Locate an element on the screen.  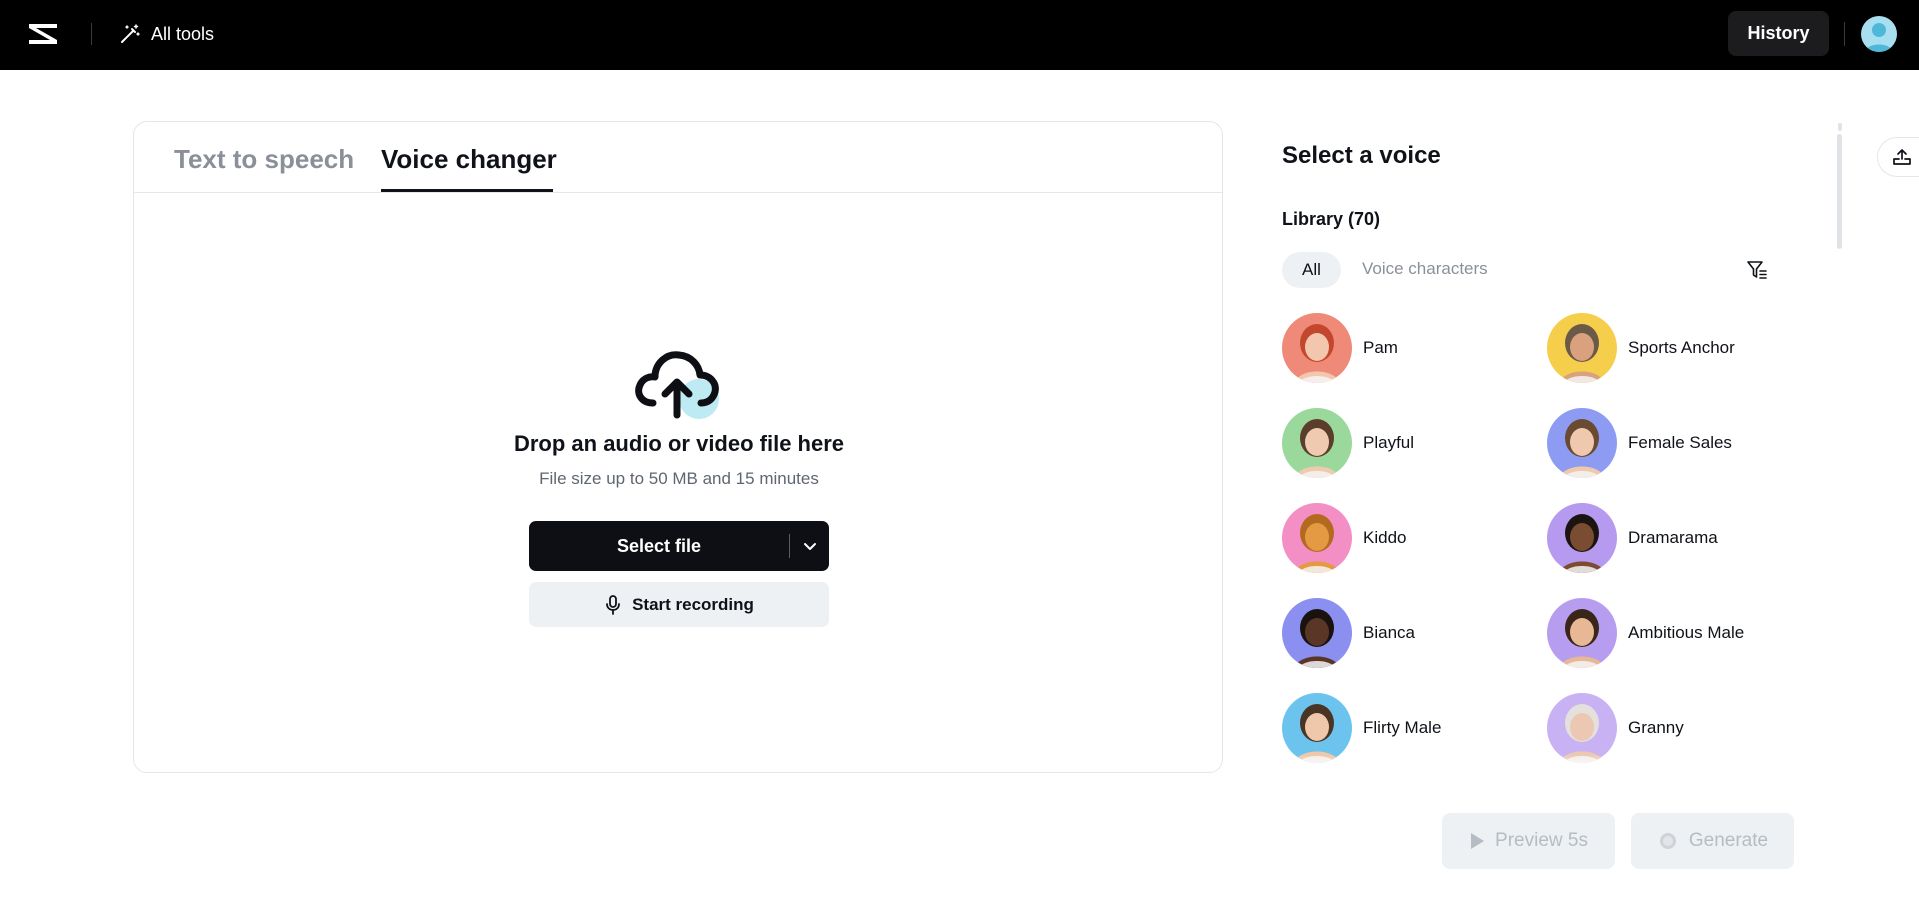
all-tools-label: All tools is located at coordinates (183, 33).